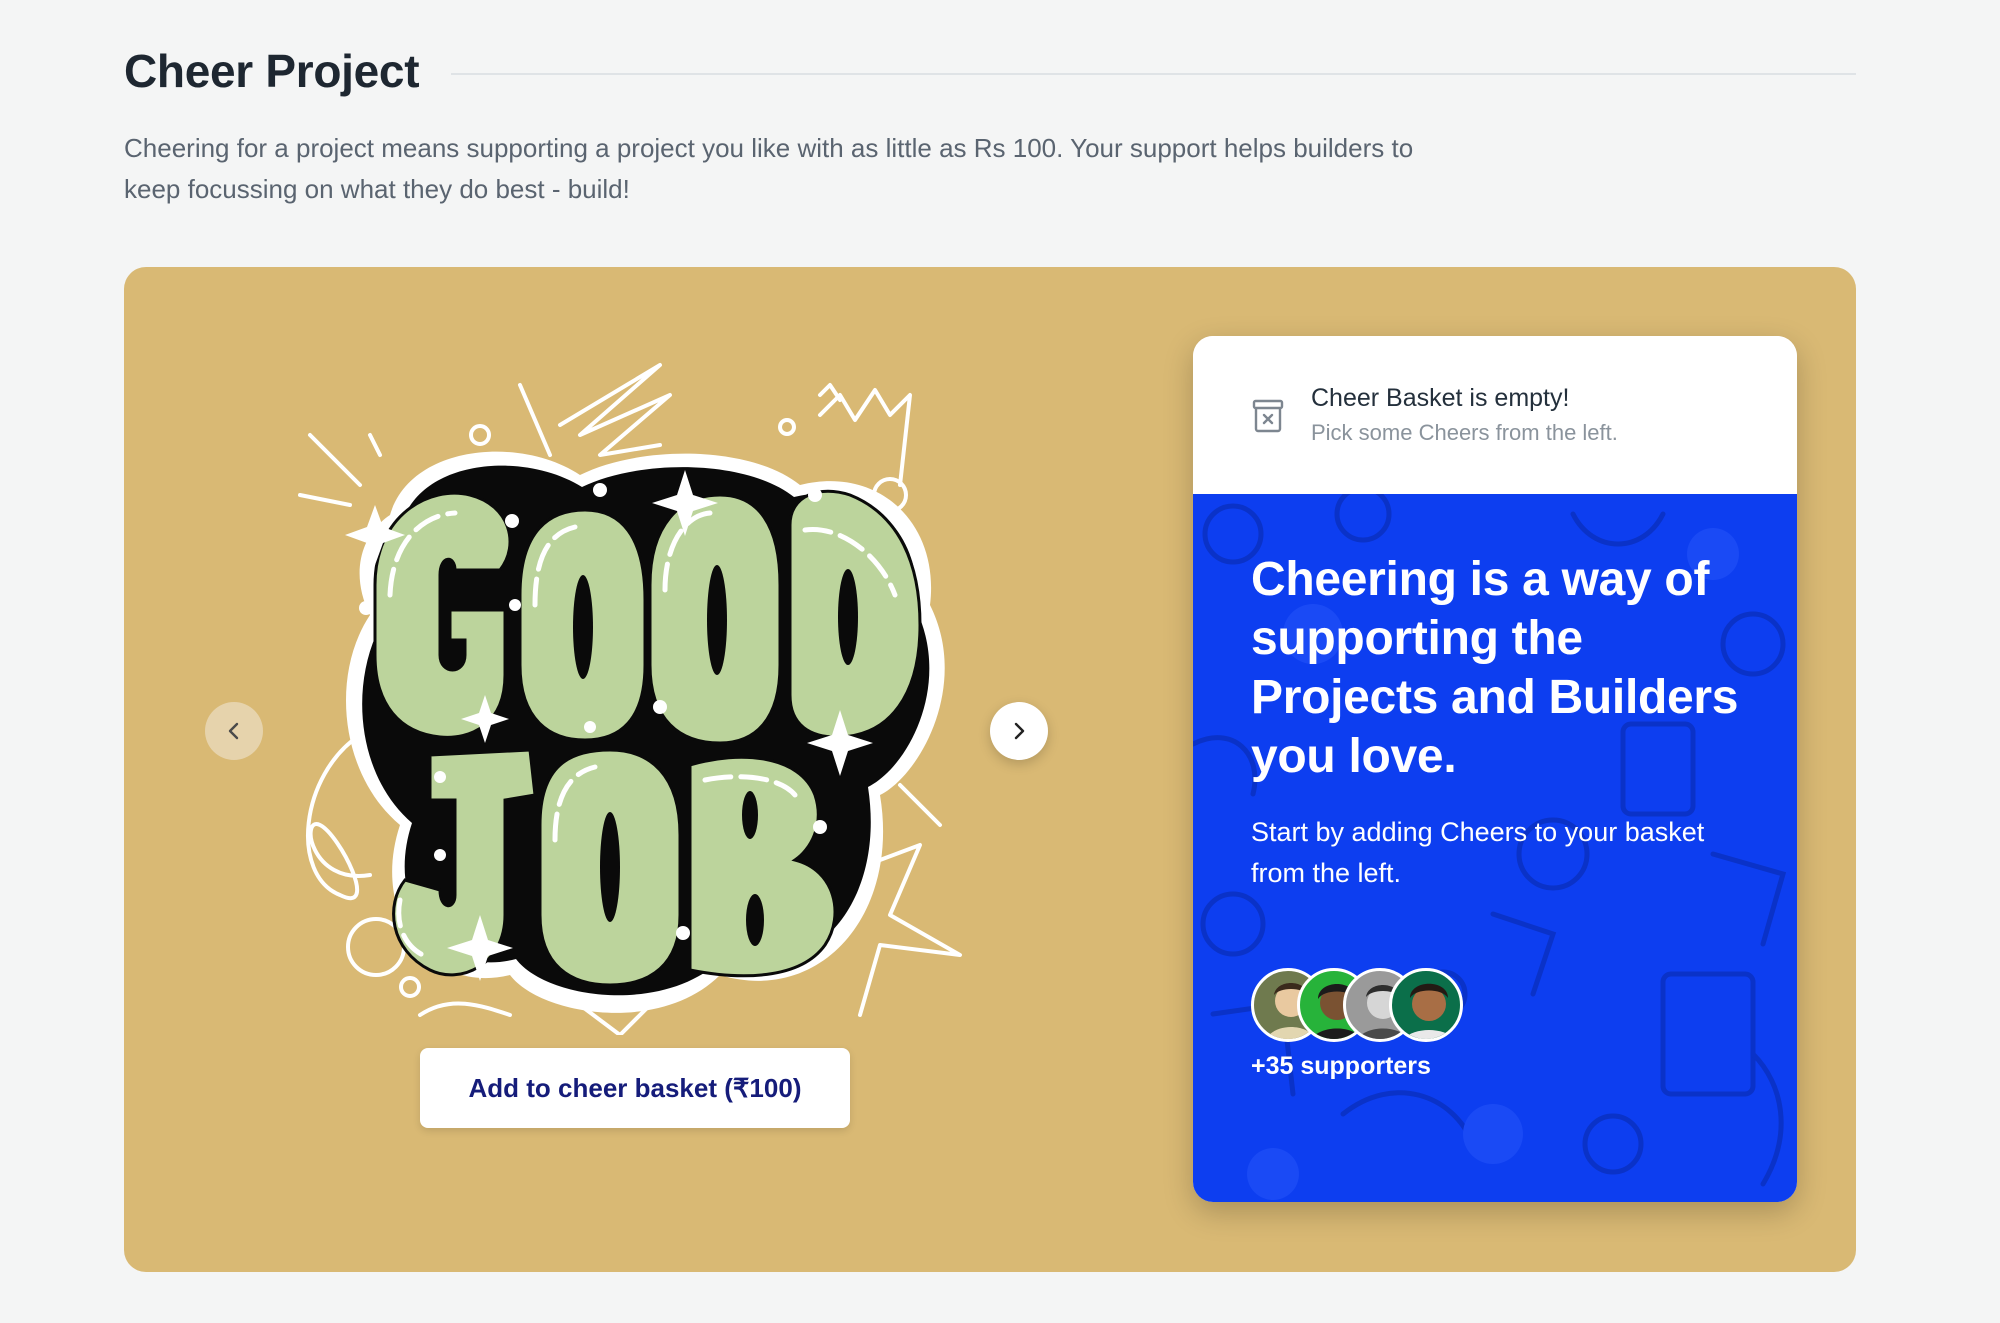 The height and width of the screenshot is (1323, 2000). I want to click on supporters-count: +35 supporters, so click(1341, 1066).